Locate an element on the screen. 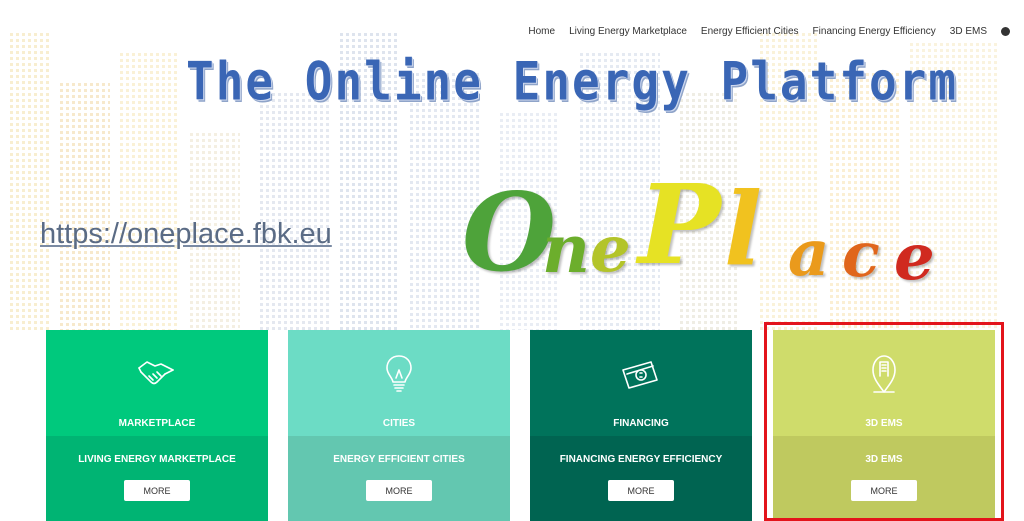 This screenshot has height=521, width=1024. logo-letter: n is located at coordinates (566, 249).